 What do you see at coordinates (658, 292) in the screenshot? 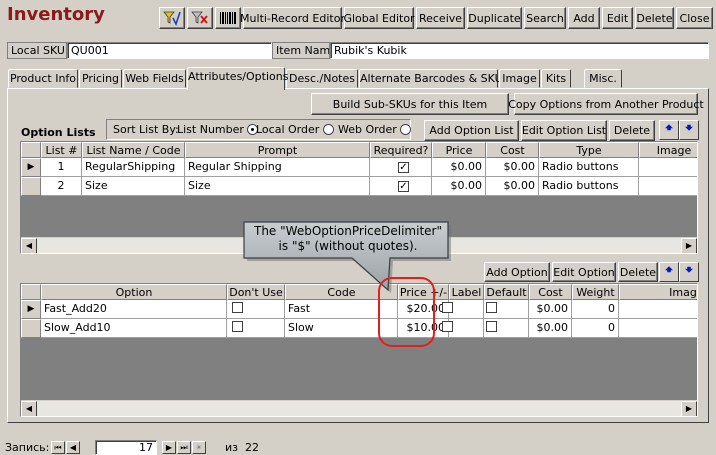
I see `options-header-image: Imag` at bounding box center [658, 292].